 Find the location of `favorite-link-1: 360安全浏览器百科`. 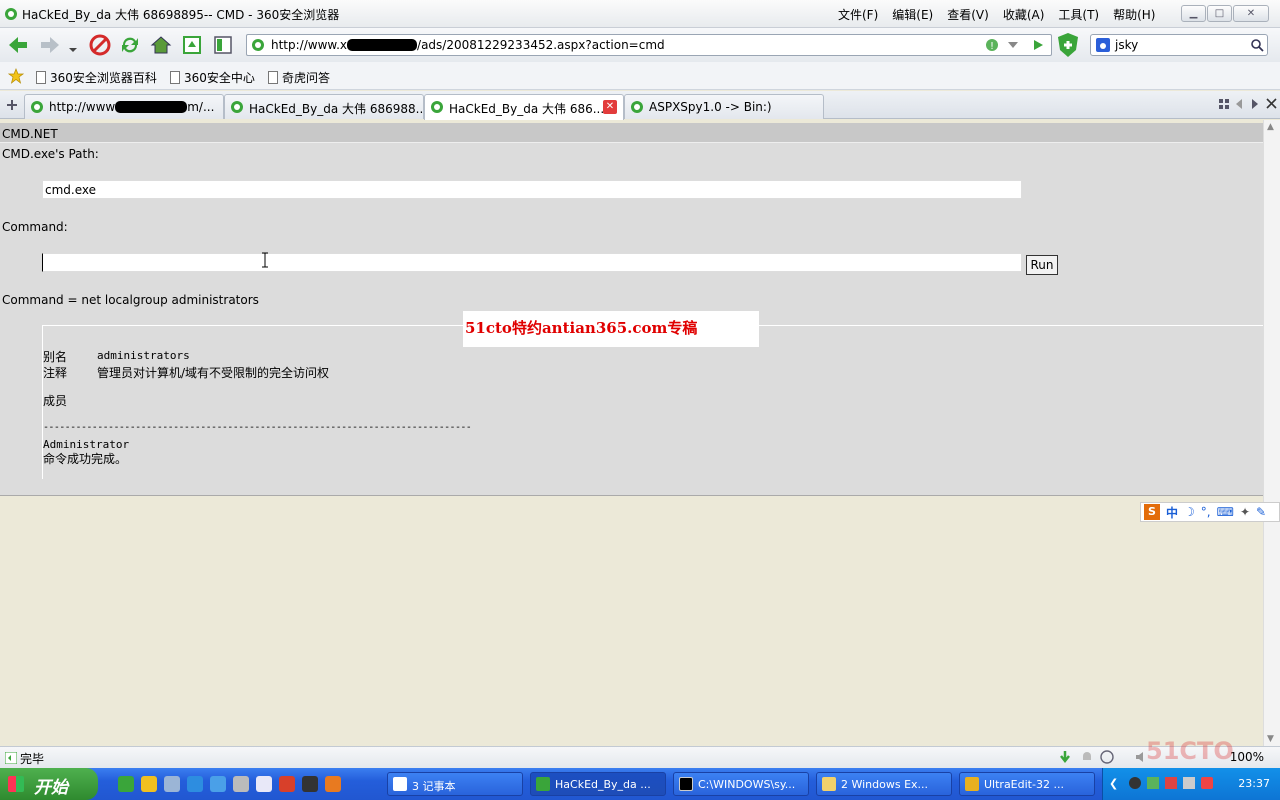

favorite-link-1: 360安全浏览器百科 is located at coordinates (96, 77).